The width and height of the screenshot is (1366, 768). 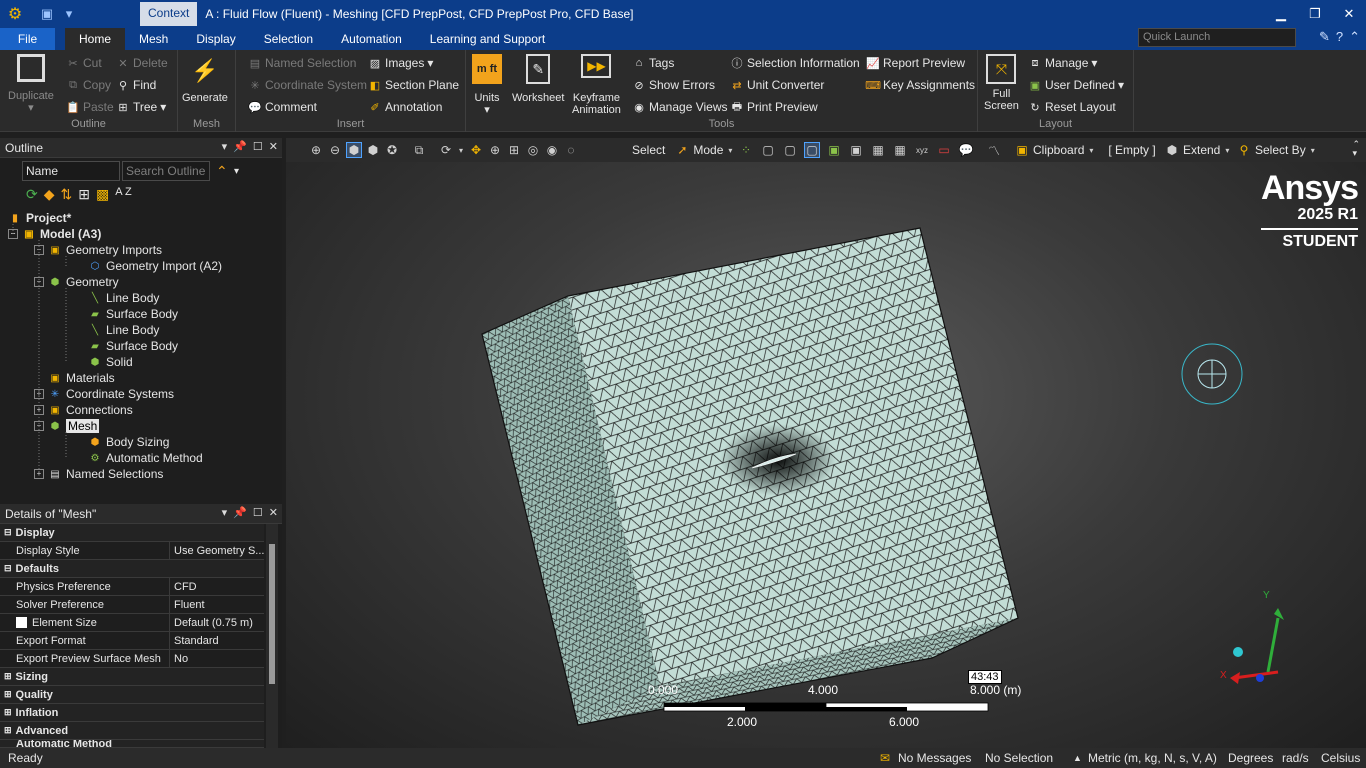 I want to click on status-rate-unit: rad/s, so click(x=1295, y=758).